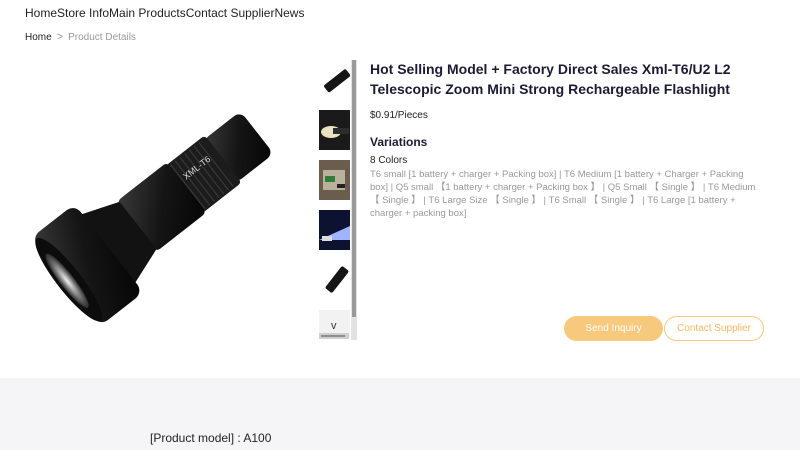 Image resolution: width=800 pixels, height=450 pixels. I want to click on contact-supplier-button: Contact Supplier, so click(714, 328).